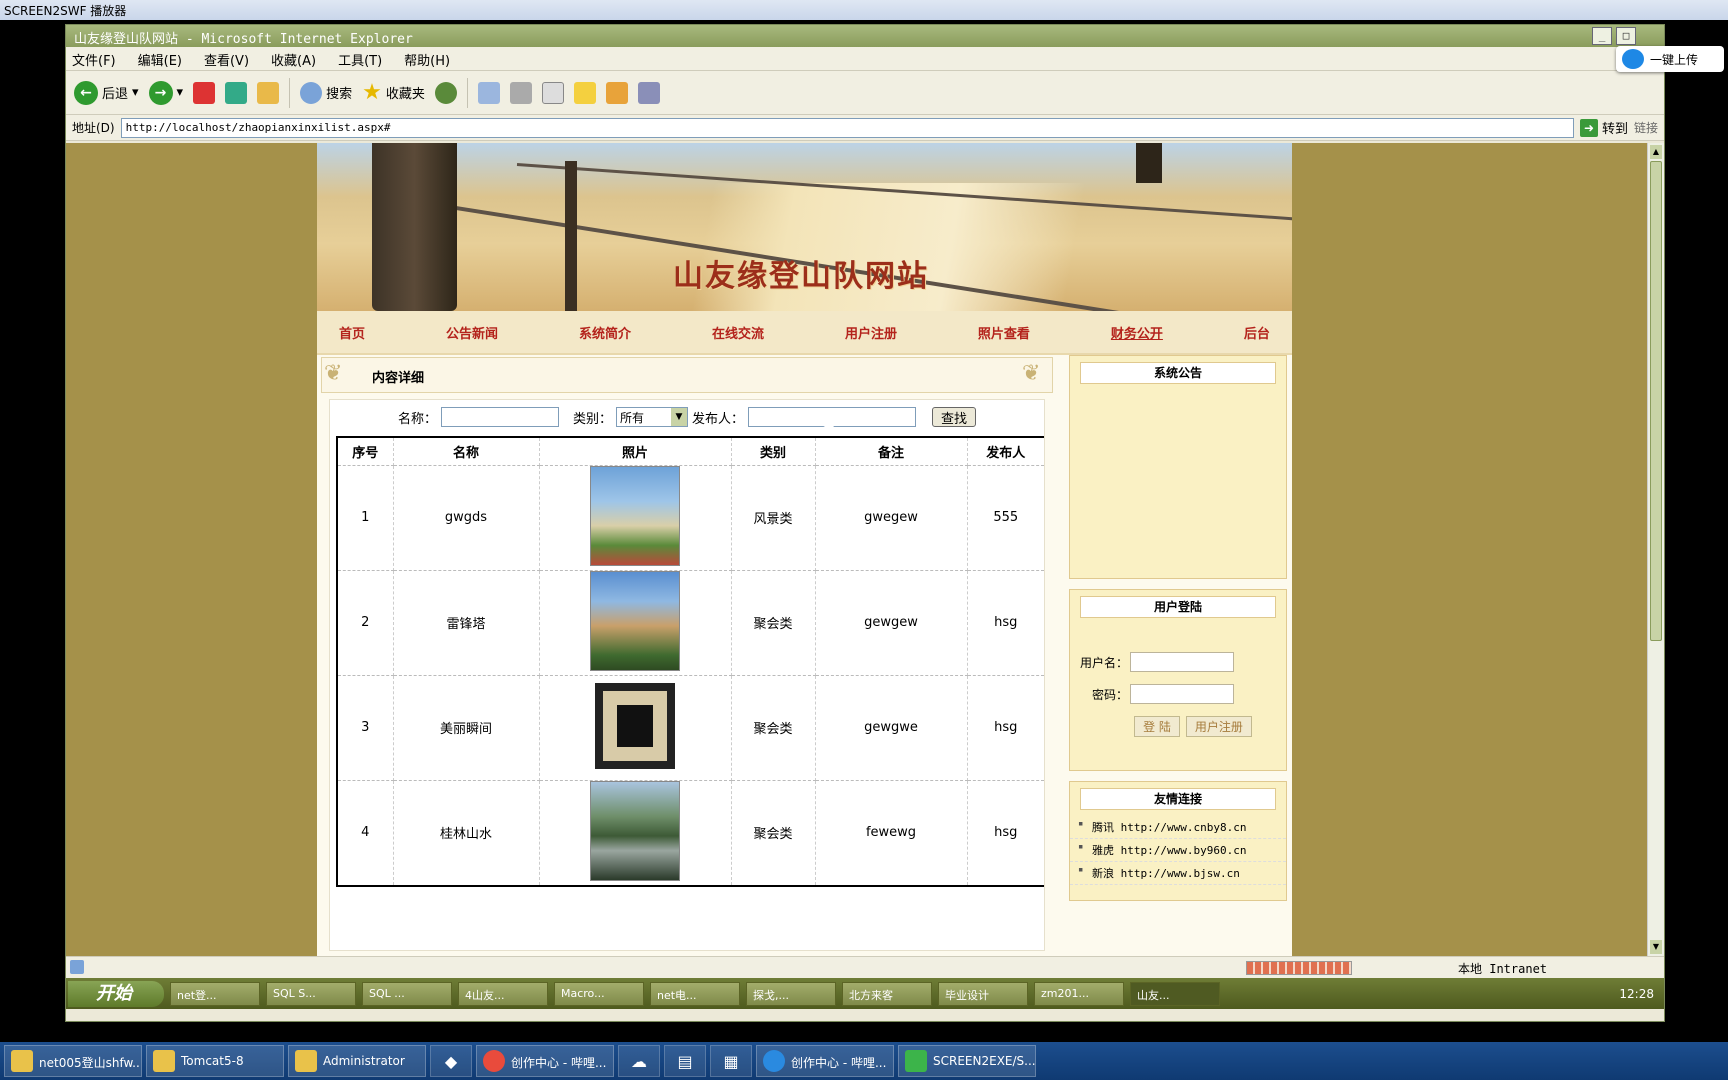  I want to click on nav-home: 首页, so click(352, 332).